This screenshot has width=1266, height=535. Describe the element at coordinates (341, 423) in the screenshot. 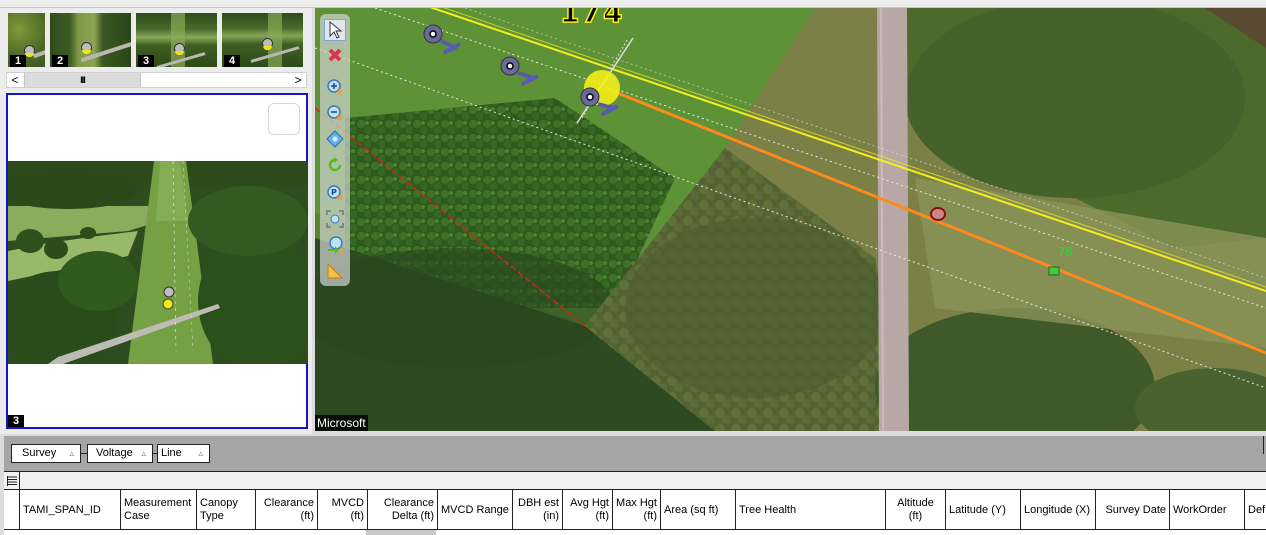

I see `map-attribution: Microsoft` at that location.